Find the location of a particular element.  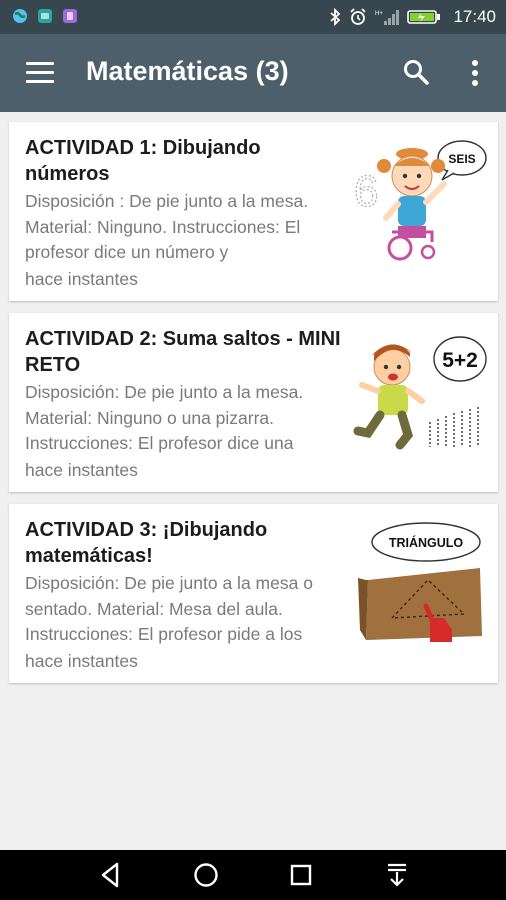

signal-icon: H+ is located at coordinates (387, 17).